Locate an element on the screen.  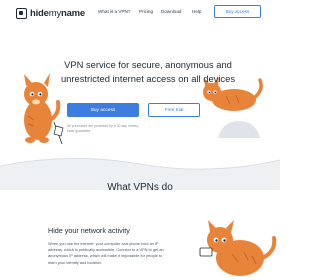
section-title: What VPNs do is located at coordinates (140, 187).